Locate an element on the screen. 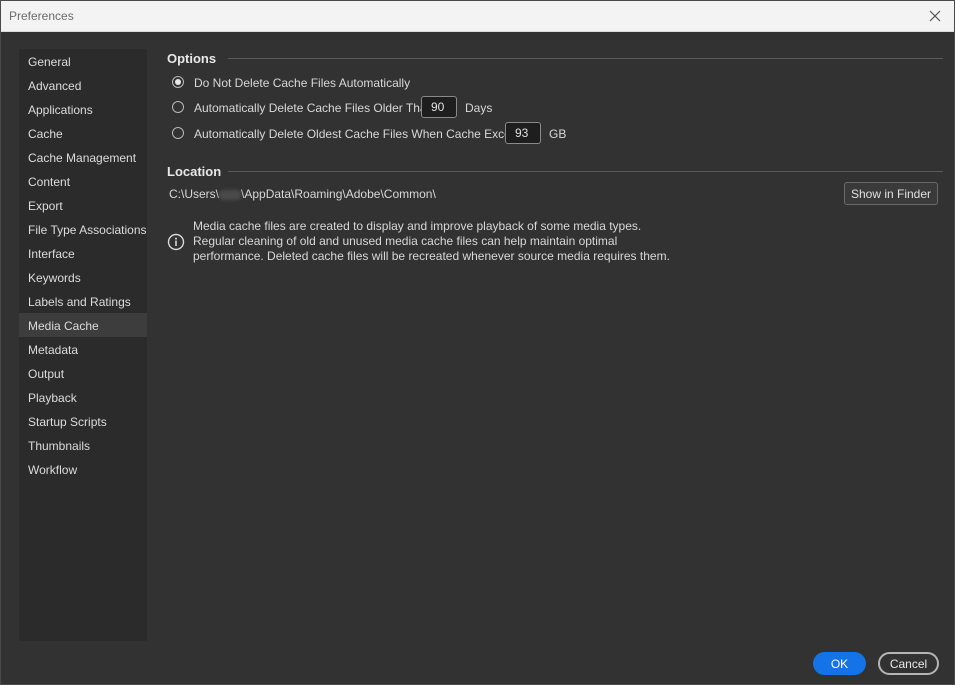 The height and width of the screenshot is (685, 955). sidebar-item-cache-management: Cache Management is located at coordinates (83, 157).